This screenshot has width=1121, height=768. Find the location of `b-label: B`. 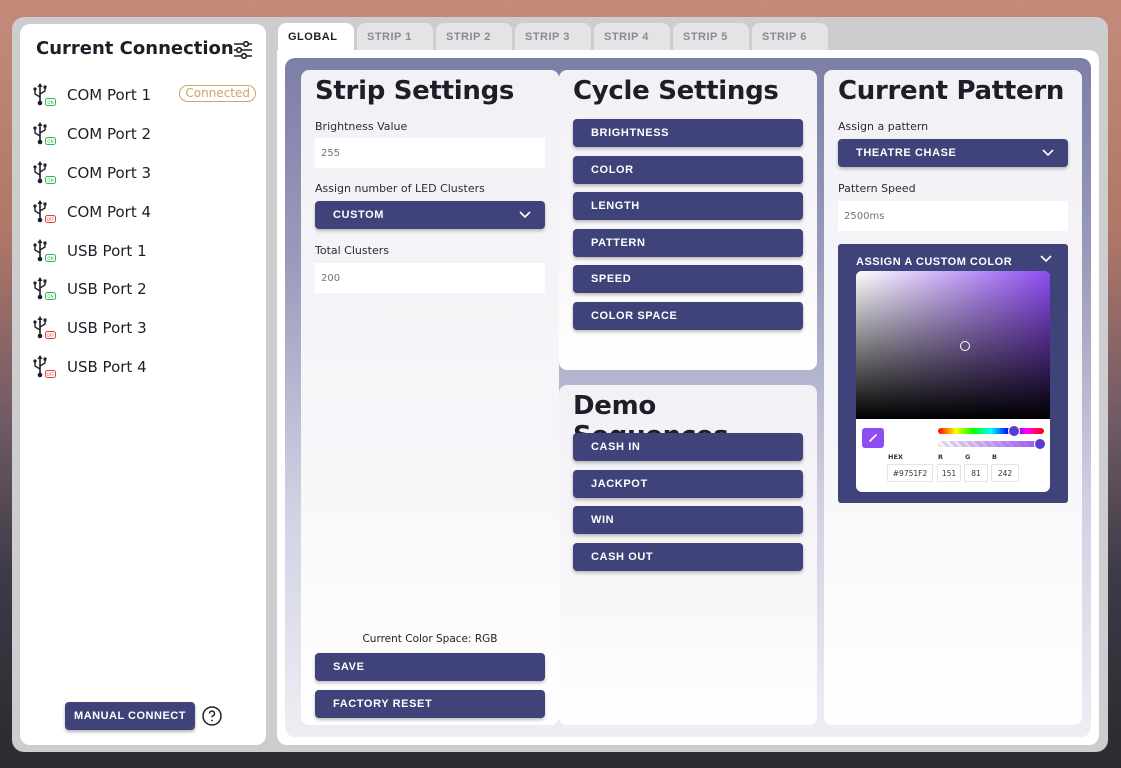

b-label: B is located at coordinates (994, 457).